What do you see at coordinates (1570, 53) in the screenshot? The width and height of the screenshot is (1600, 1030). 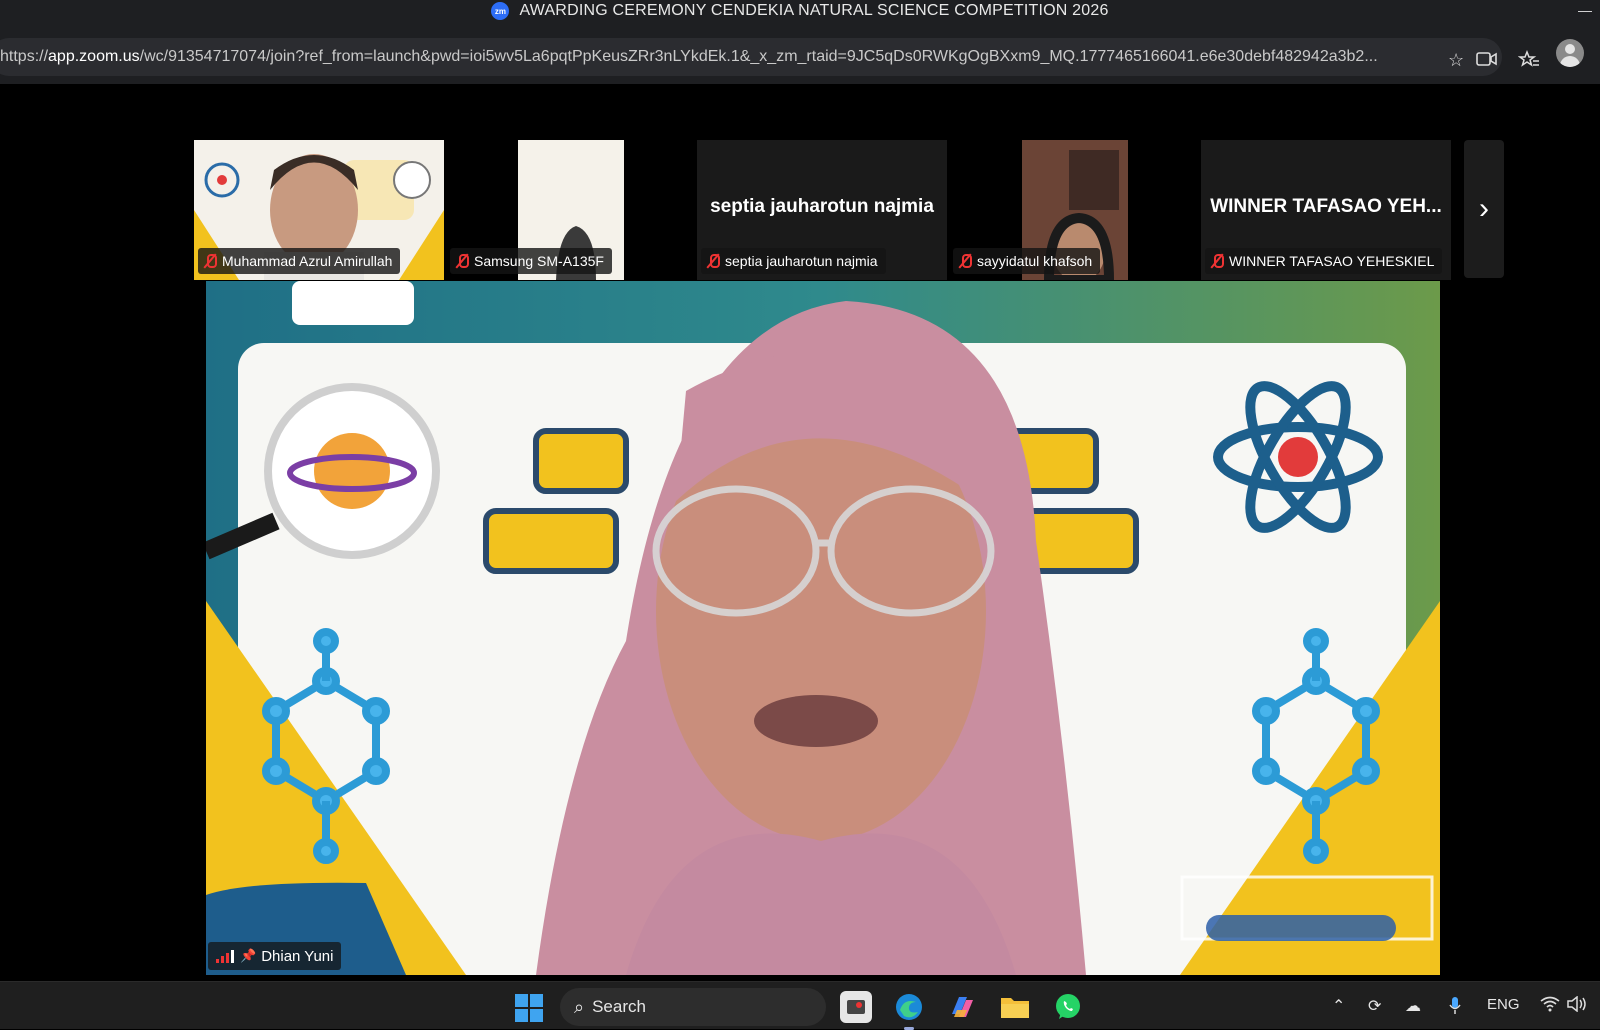 I see `profile-avatar-icon` at bounding box center [1570, 53].